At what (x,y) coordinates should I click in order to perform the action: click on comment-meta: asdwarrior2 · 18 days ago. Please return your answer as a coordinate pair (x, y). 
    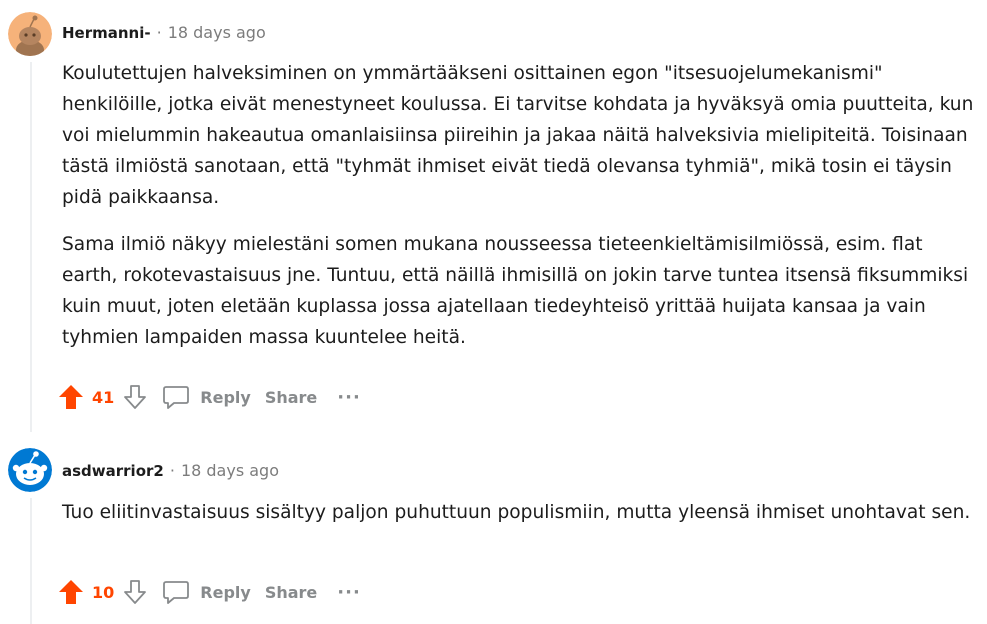
    Looking at the image, I should click on (170, 471).